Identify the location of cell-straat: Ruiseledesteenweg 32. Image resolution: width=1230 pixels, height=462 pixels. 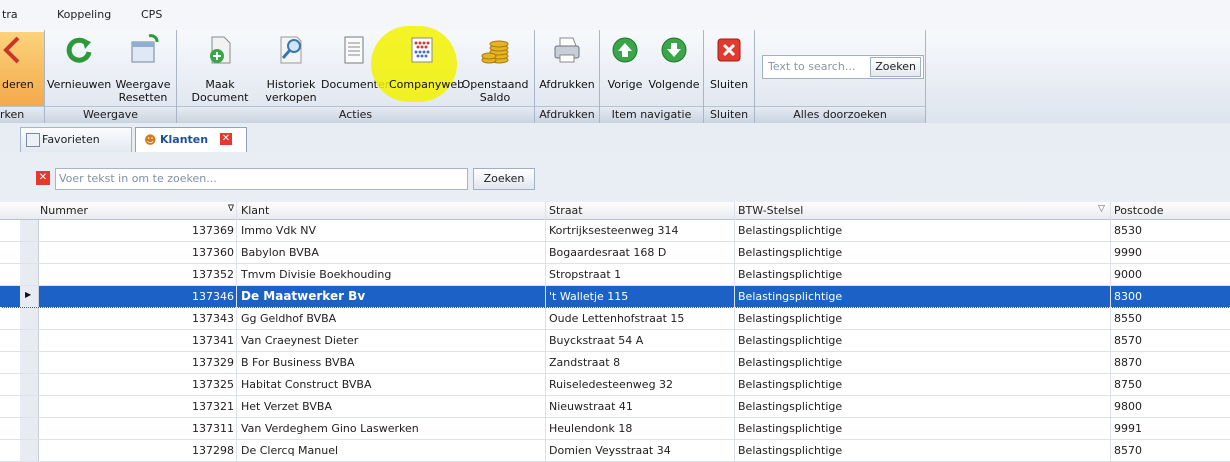
(611, 384).